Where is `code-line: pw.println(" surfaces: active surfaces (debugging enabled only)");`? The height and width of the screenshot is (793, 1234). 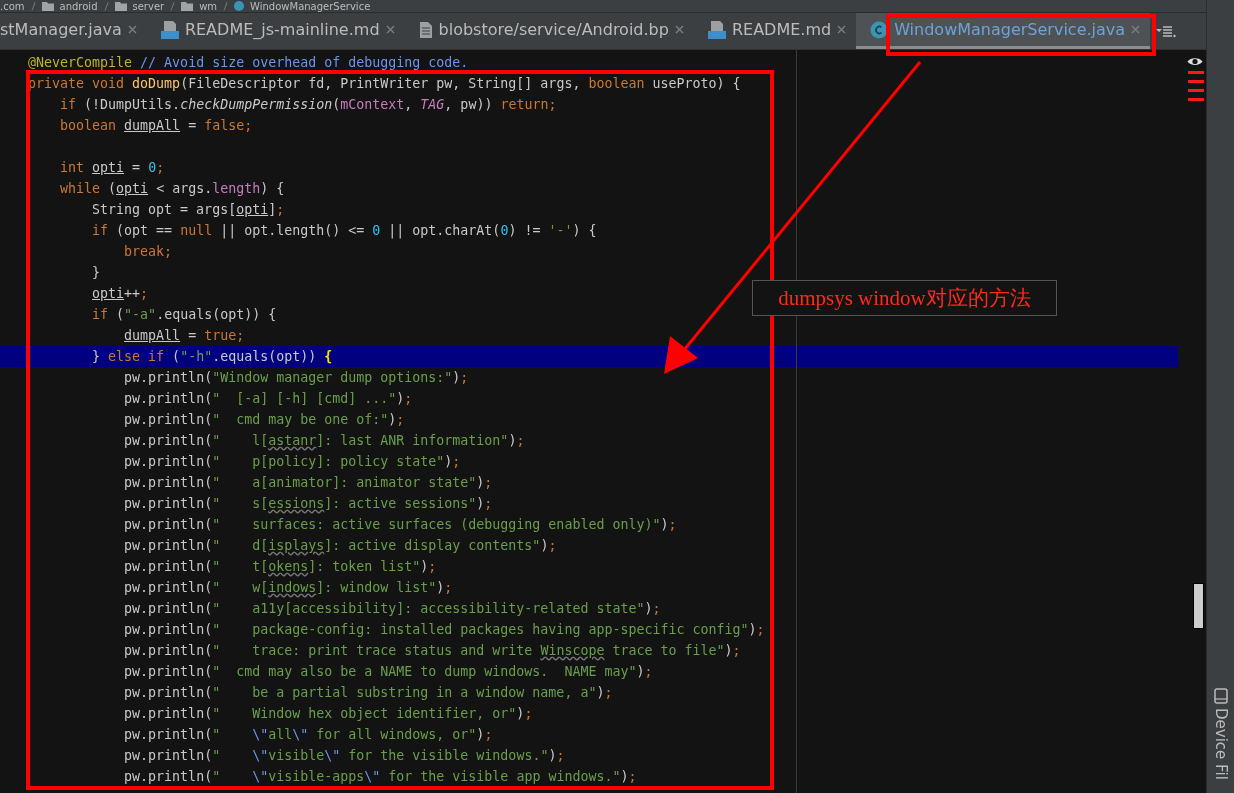 code-line: pw.println(" surfaces: active surfaces (debugging enabled only)"); is located at coordinates (400, 525).